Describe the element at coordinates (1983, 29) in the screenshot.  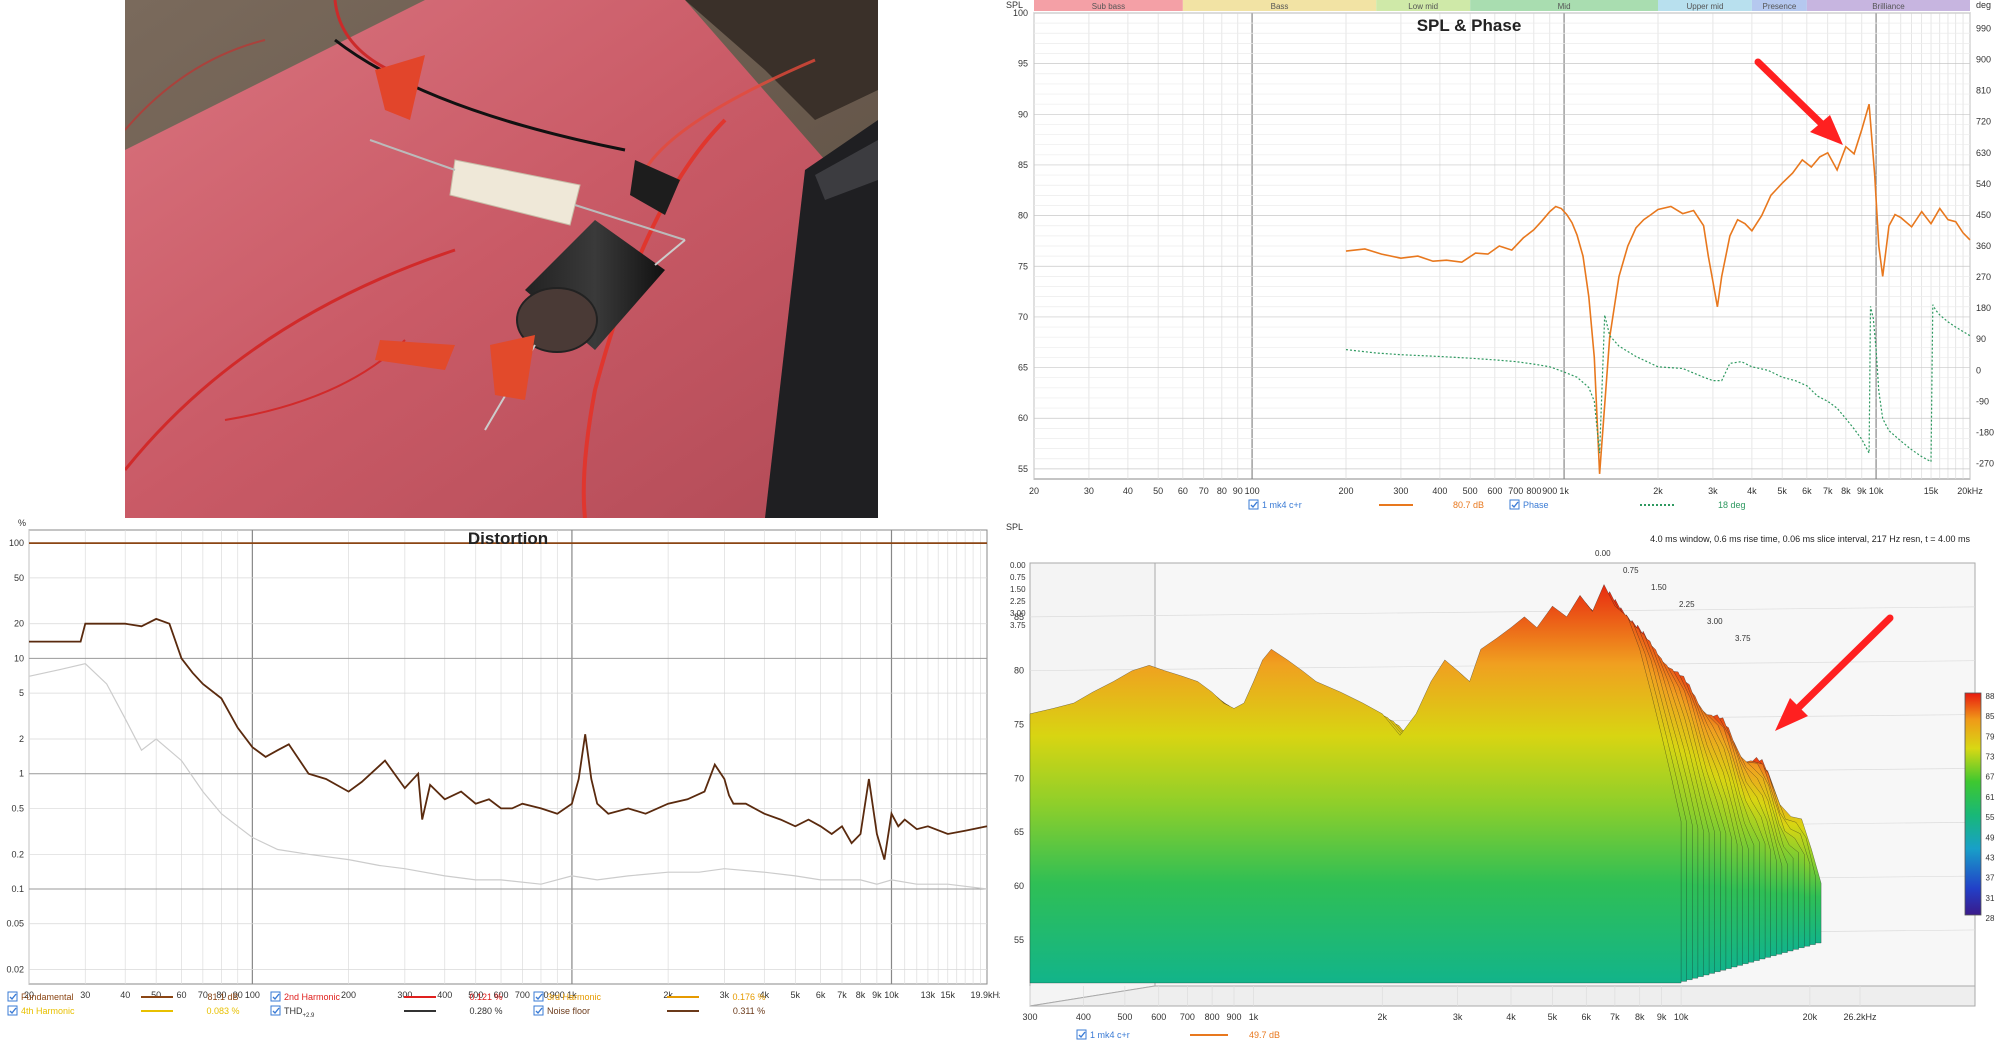
I see `y2-tick-label: 990` at that location.